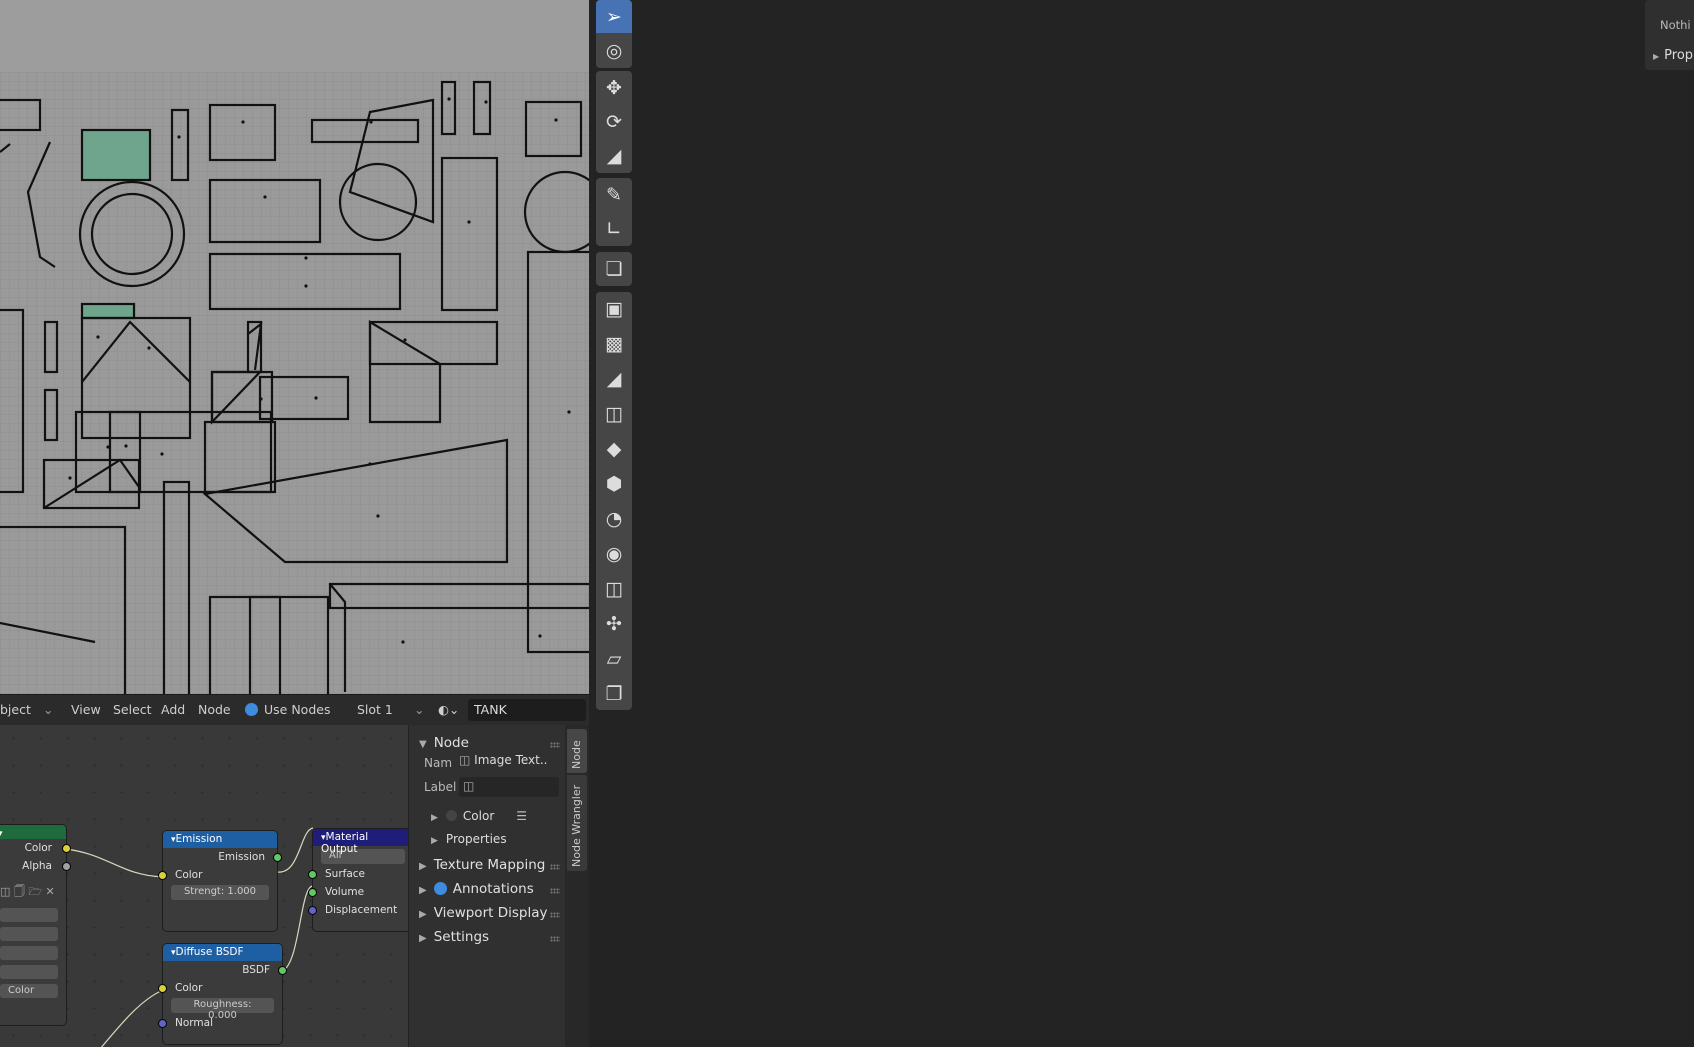  I want to click on material-name-field: TANK, so click(527, 710).